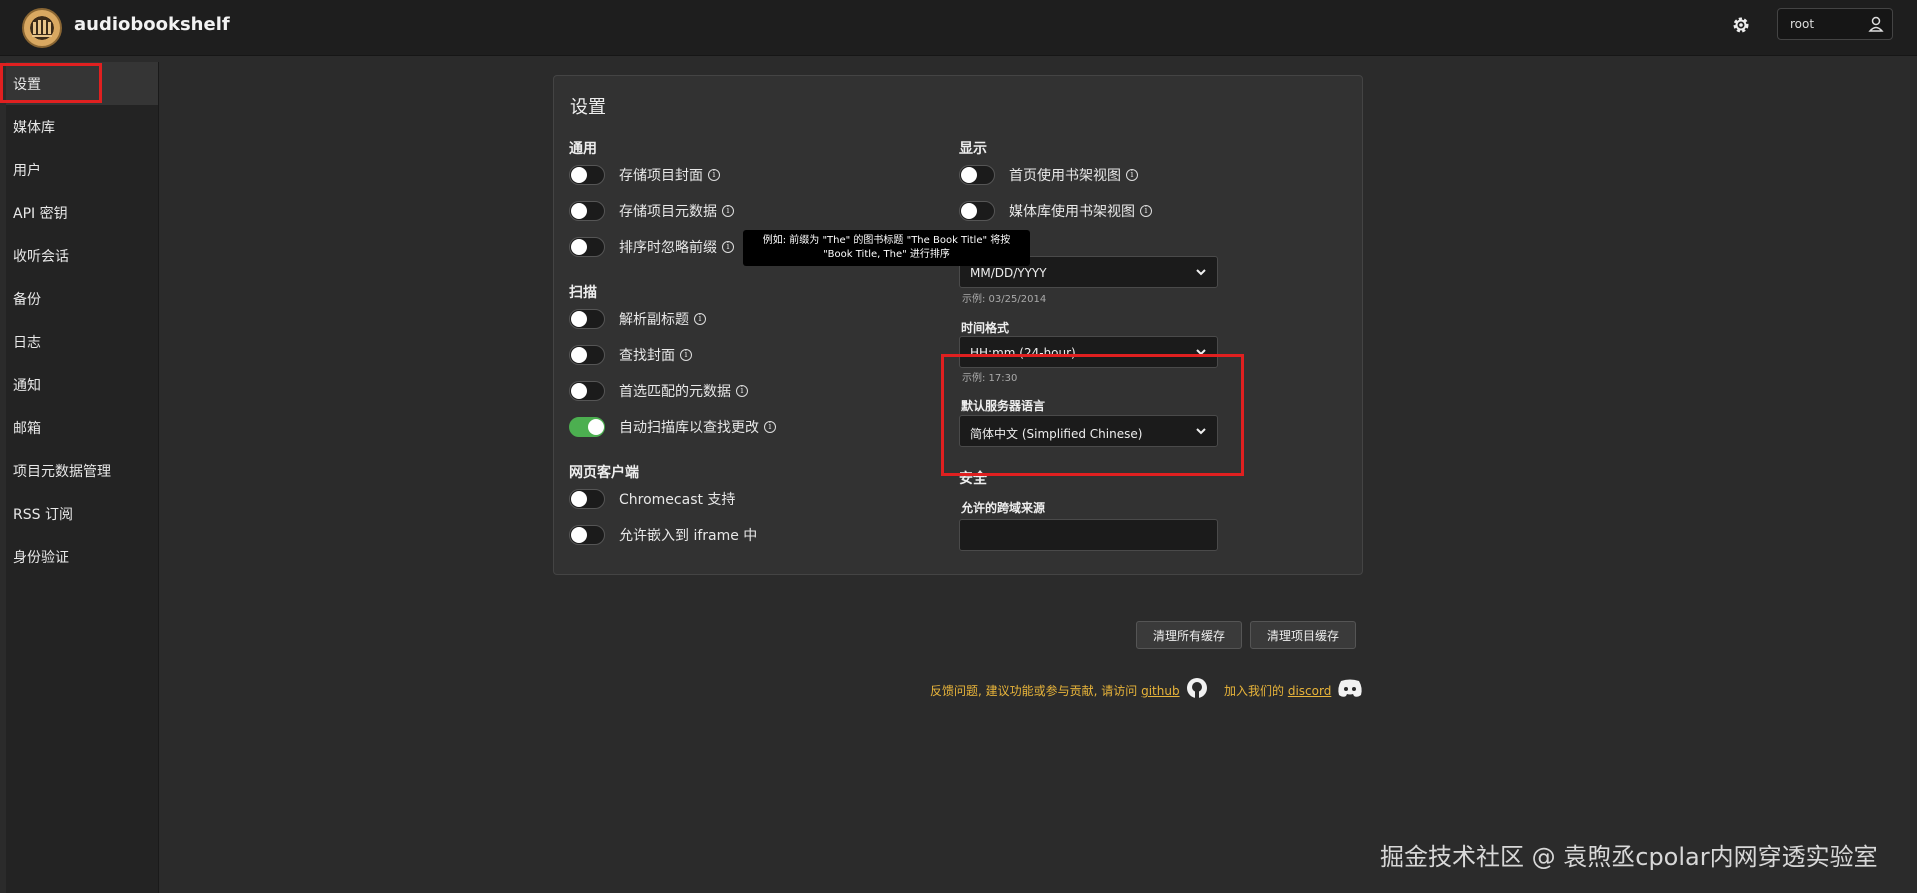 This screenshot has height=893, width=1917. Describe the element at coordinates (1003, 508) in the screenshot. I see `cors-label: 允许的跨域来源` at that location.